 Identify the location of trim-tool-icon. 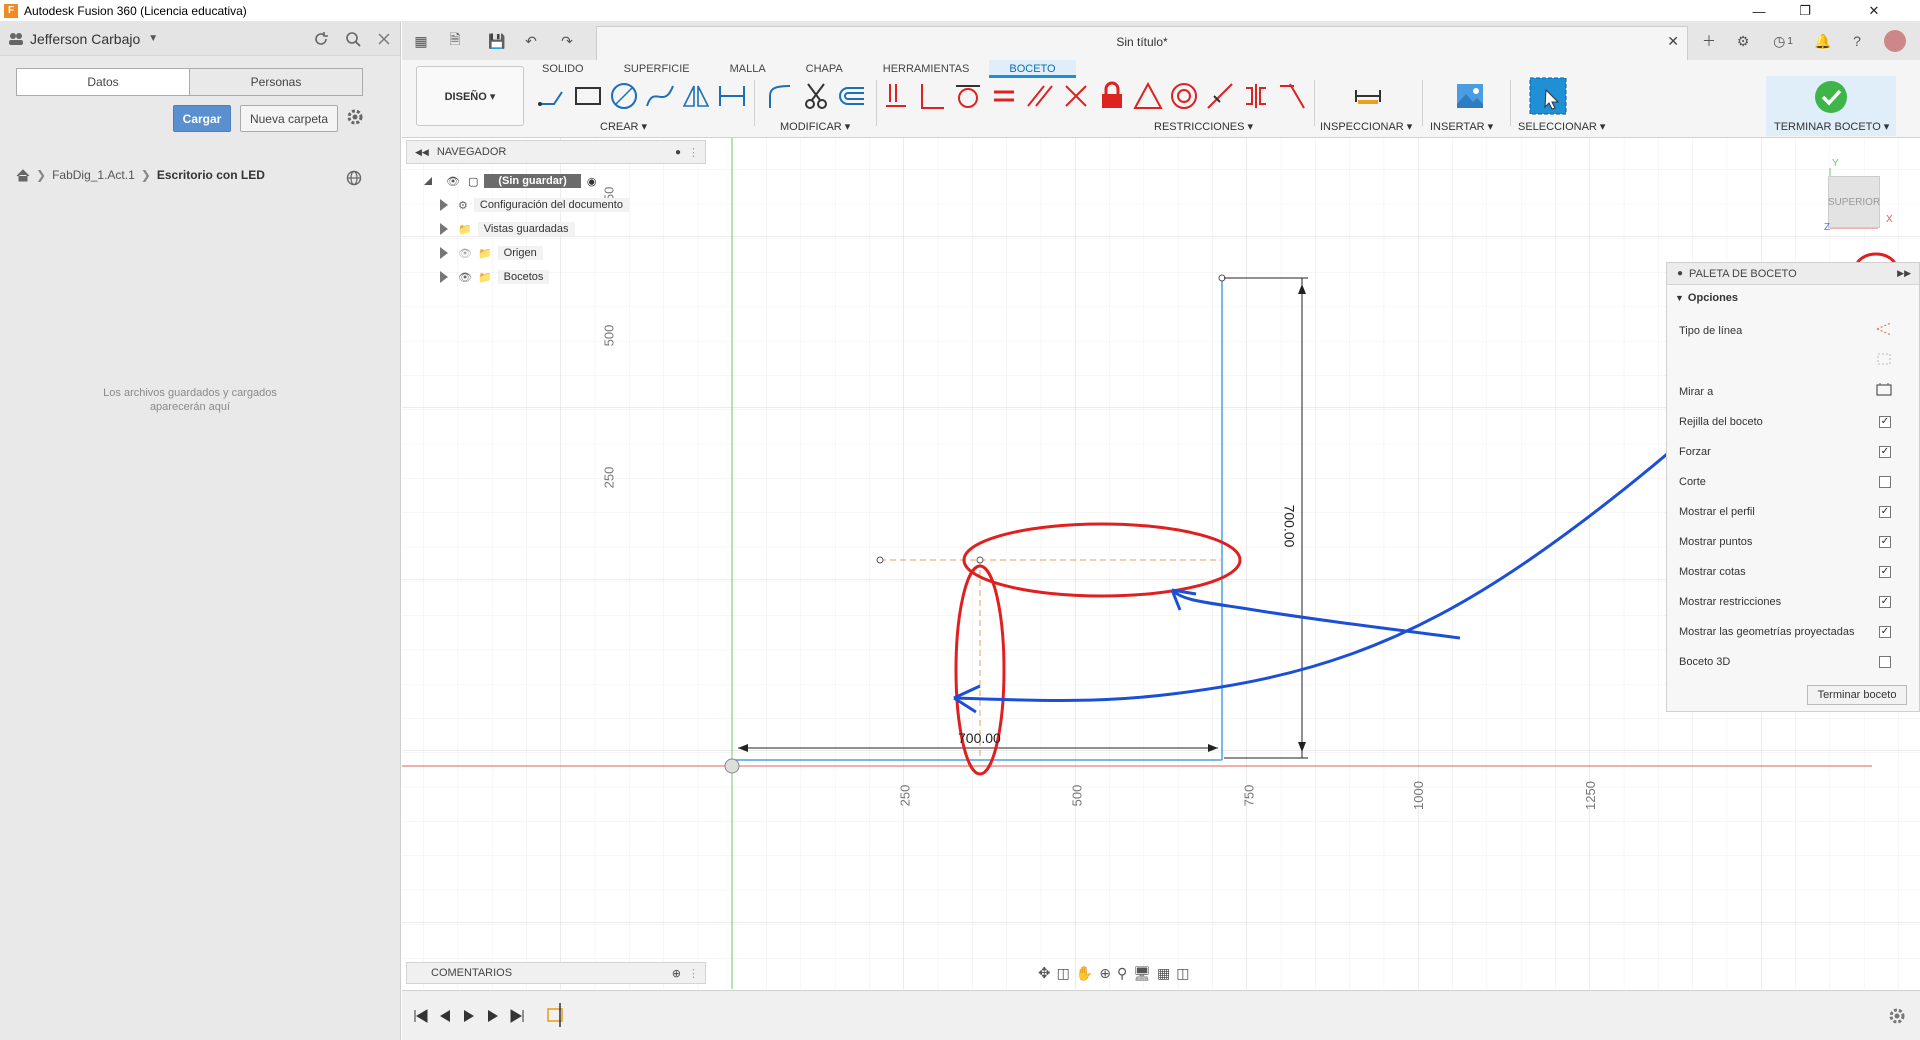
(816, 96).